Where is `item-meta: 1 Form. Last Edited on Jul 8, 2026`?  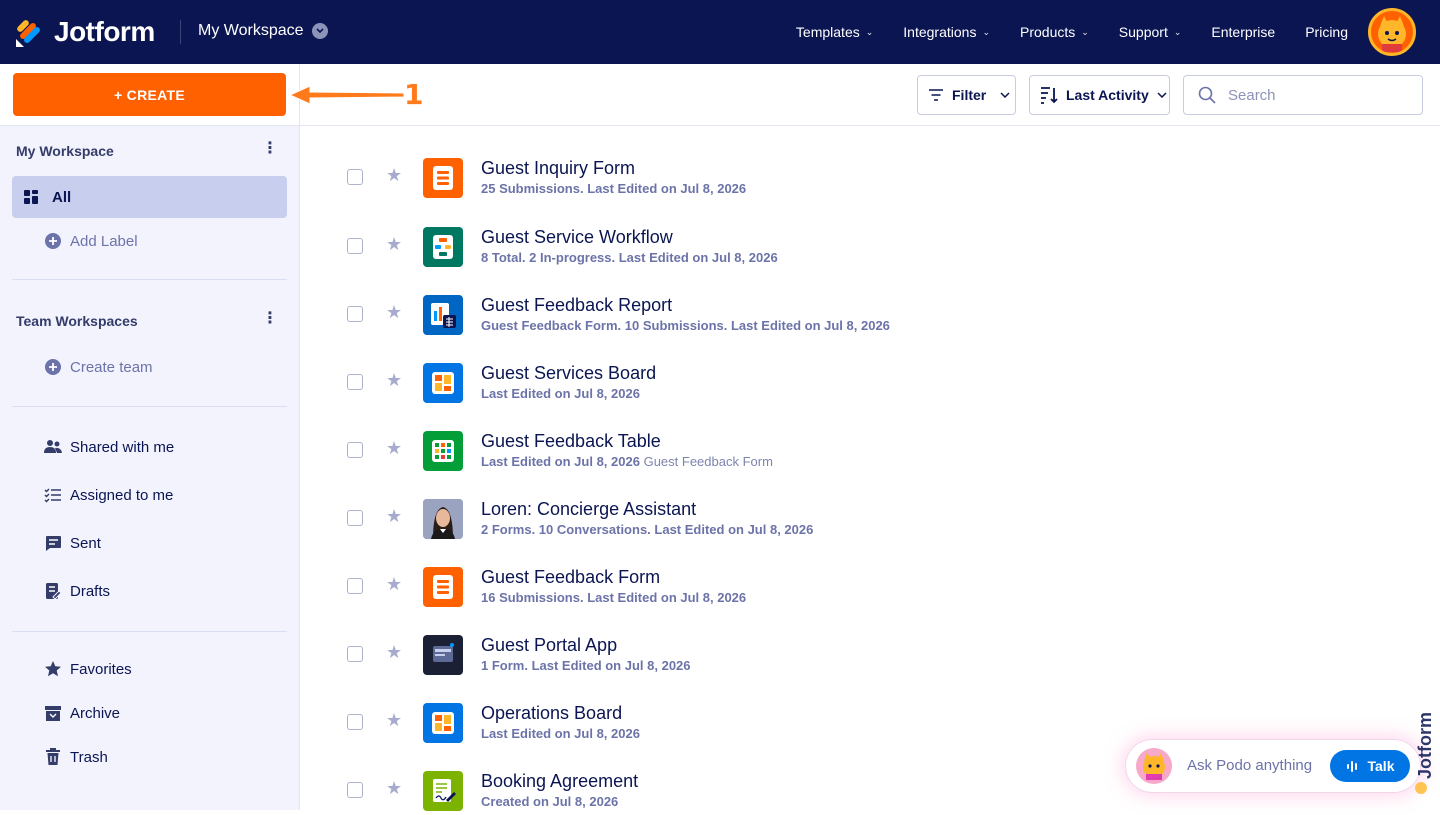
item-meta: 1 Form. Last Edited on Jul 8, 2026 is located at coordinates (586, 665).